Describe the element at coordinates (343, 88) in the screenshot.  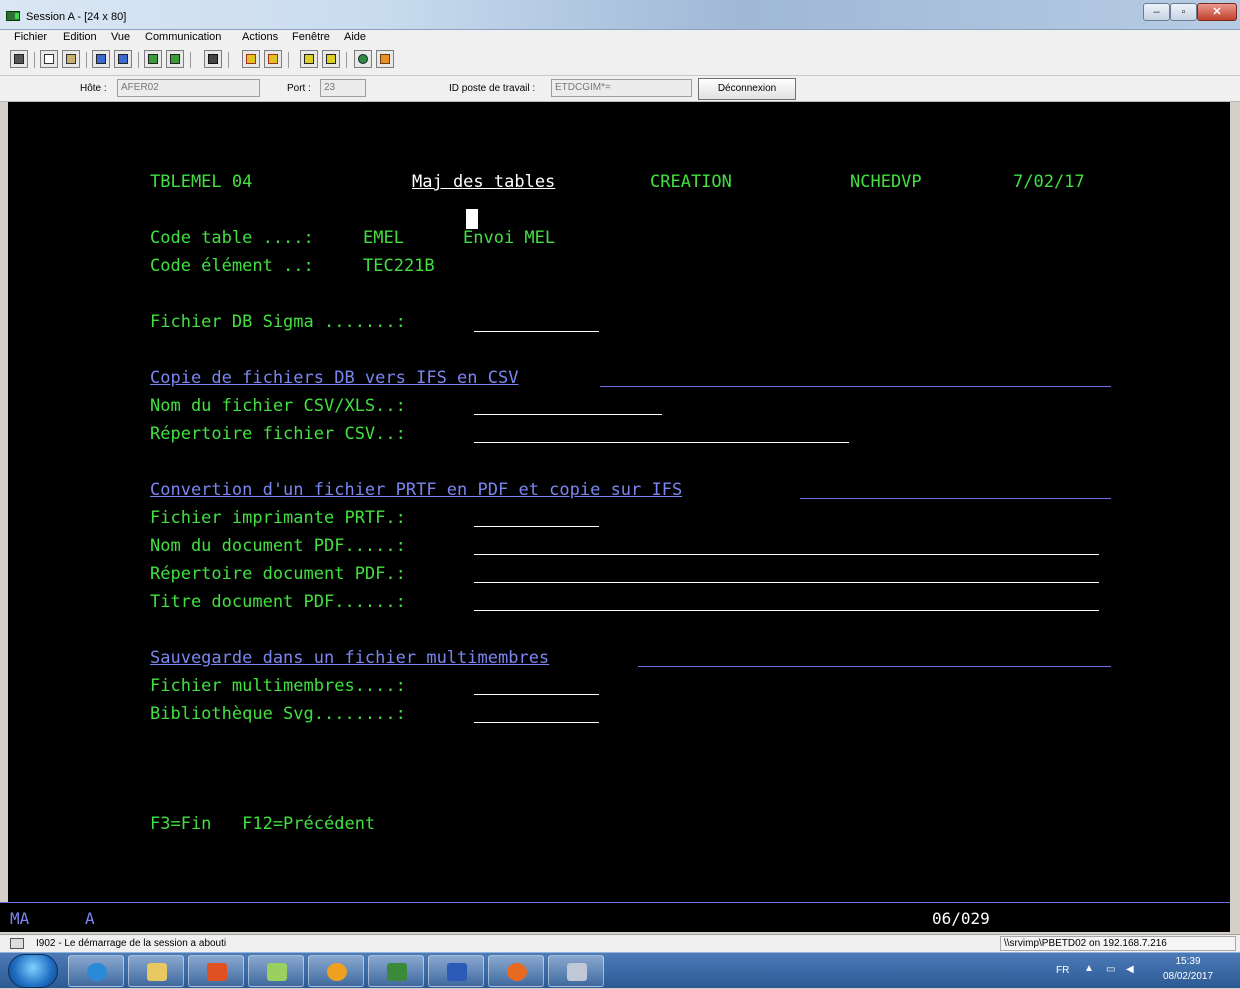
I see `port-field: 23` at that location.